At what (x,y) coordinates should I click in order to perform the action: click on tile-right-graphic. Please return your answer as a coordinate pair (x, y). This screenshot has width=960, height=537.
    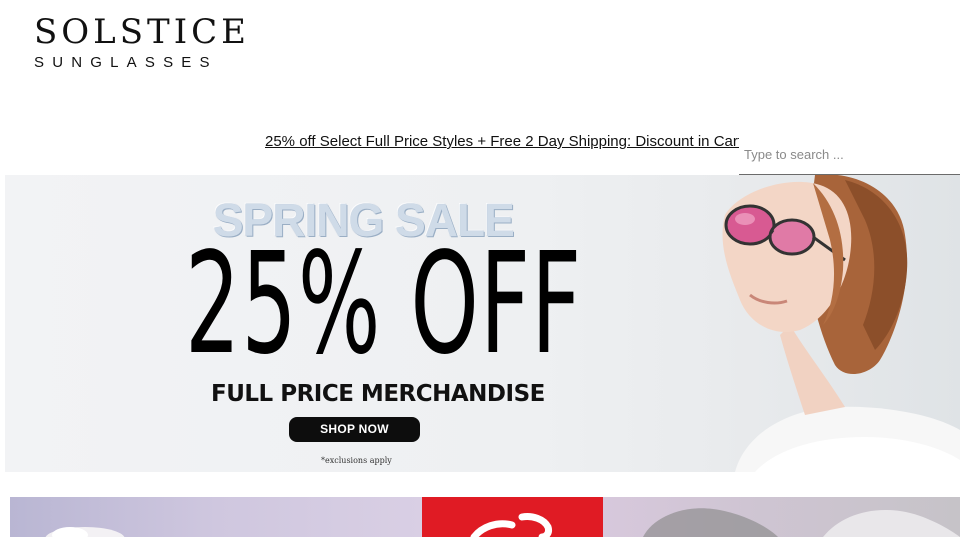
    Looking at the image, I should click on (801, 522).